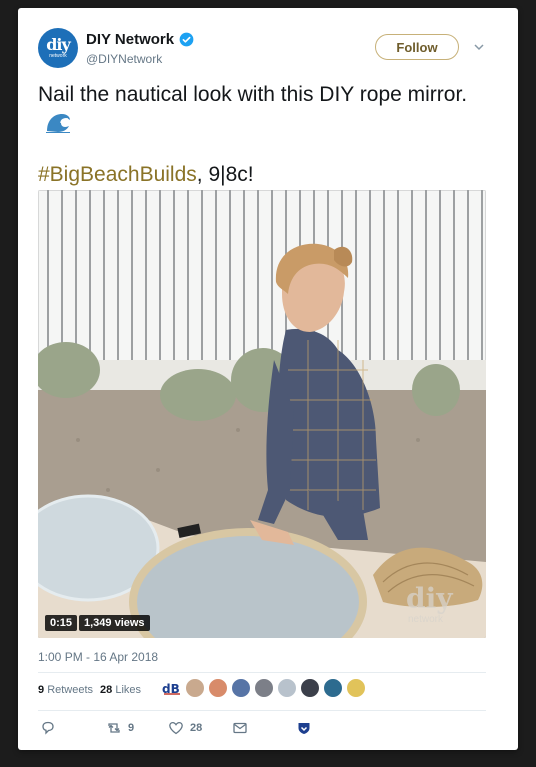  I want to click on video-duration-badge: 0:15, so click(61, 623).